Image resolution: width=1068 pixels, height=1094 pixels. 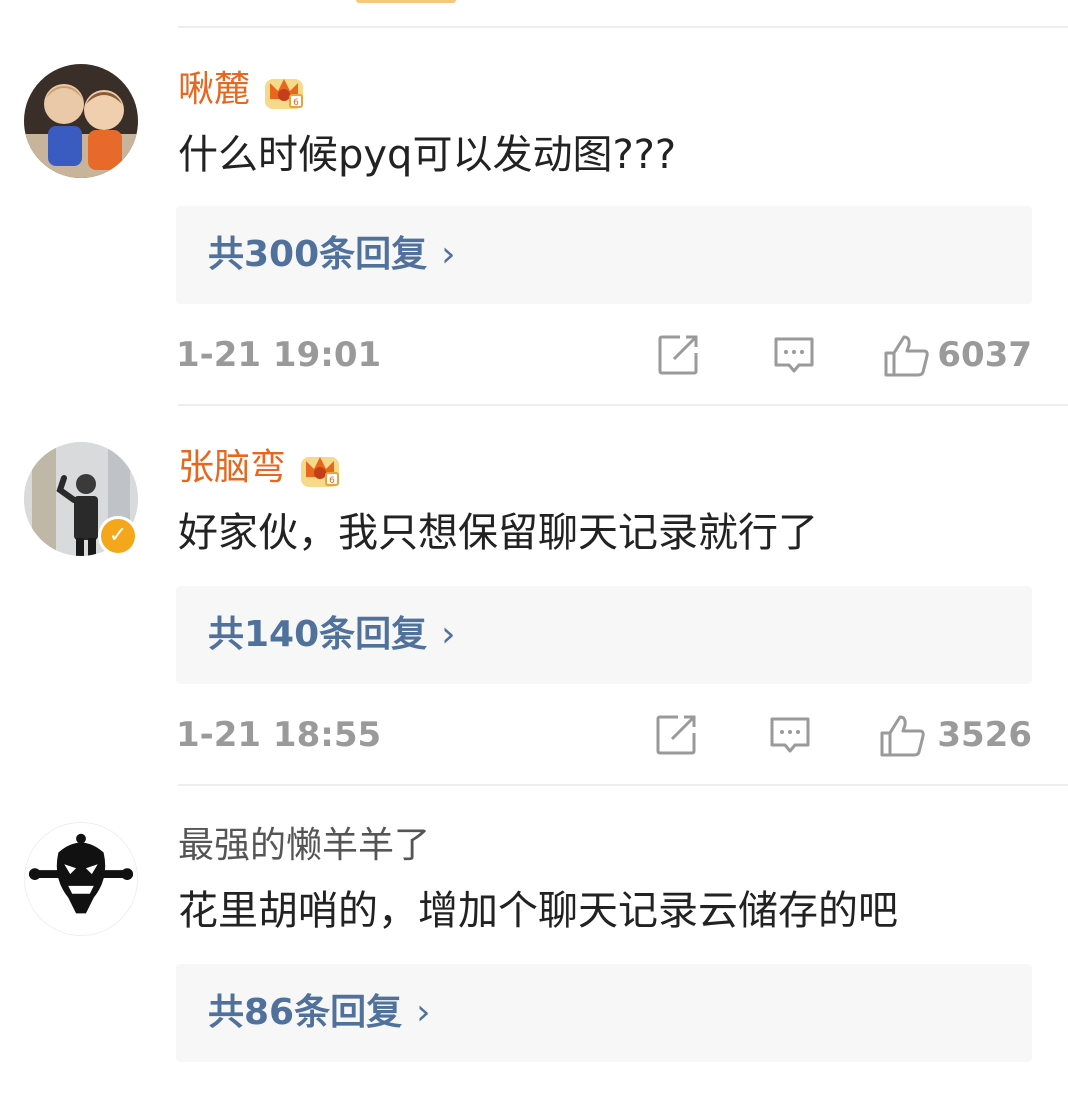 I want to click on username-row: 最强的懒羊羊了, so click(x=304, y=846).